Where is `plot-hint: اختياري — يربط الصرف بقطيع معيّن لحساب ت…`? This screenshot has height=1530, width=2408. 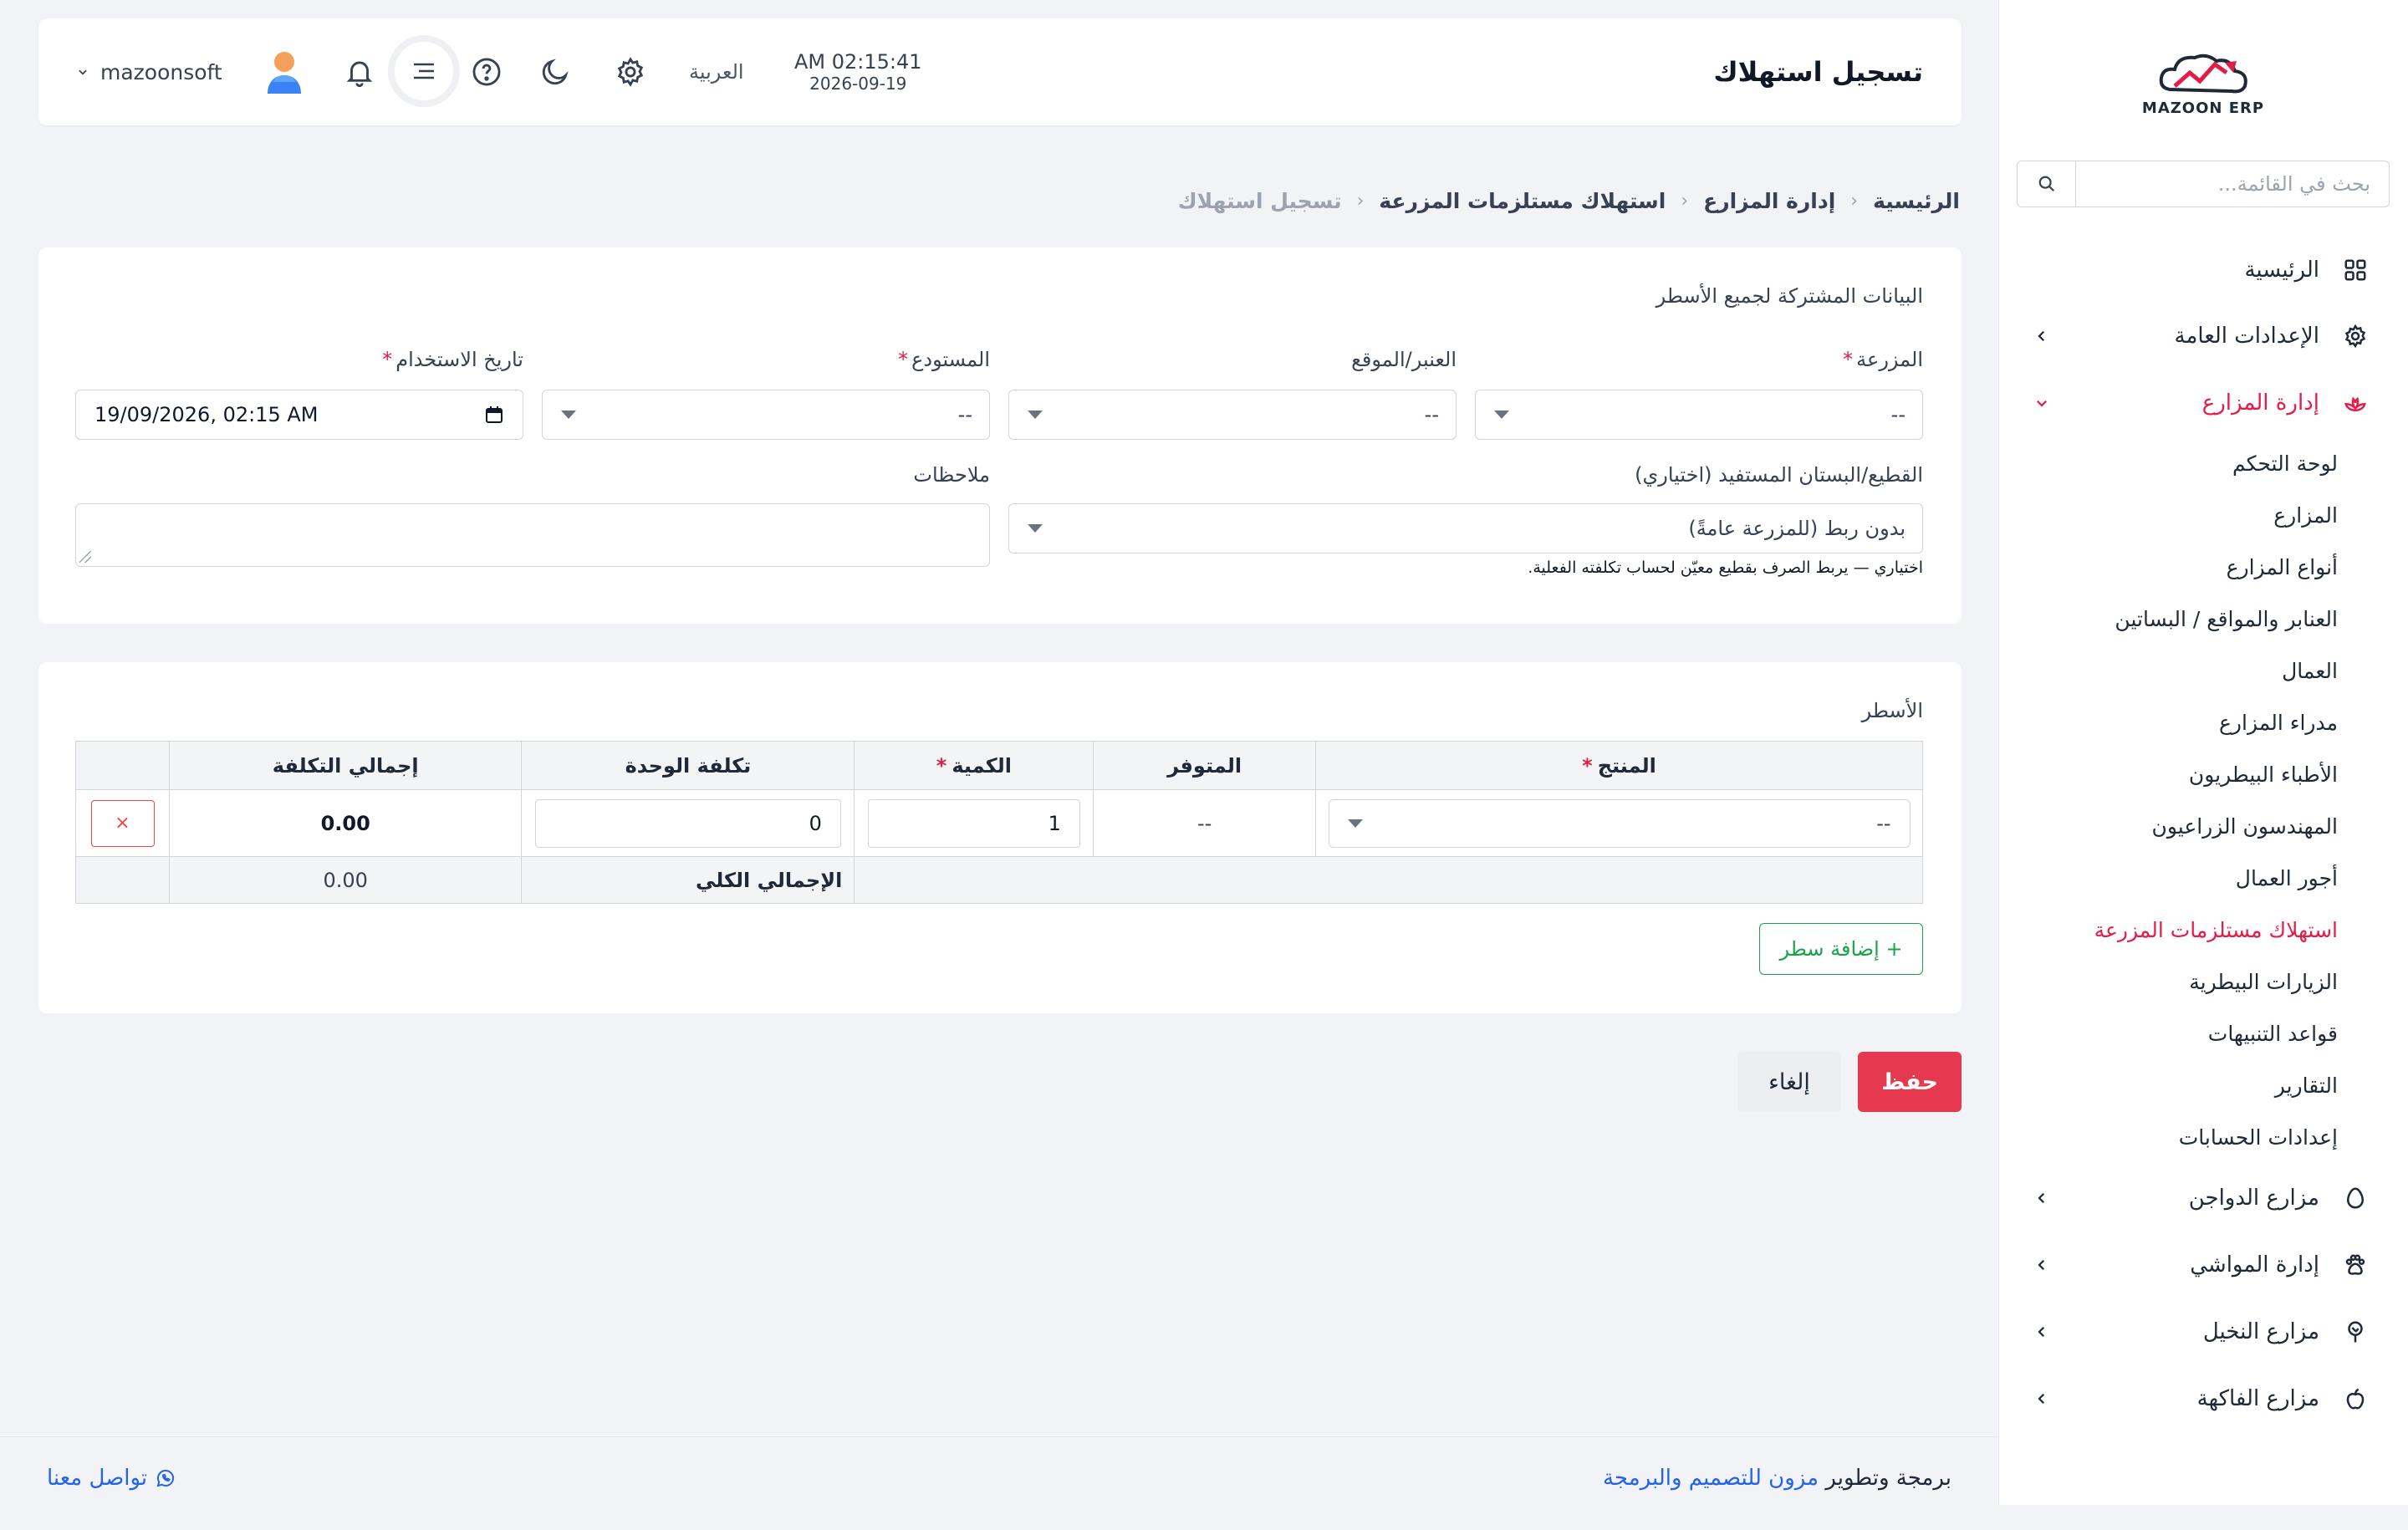
plot-hint: اختياري — يربط الصرف بقطيع معيّن لحساب ت… is located at coordinates (1725, 567).